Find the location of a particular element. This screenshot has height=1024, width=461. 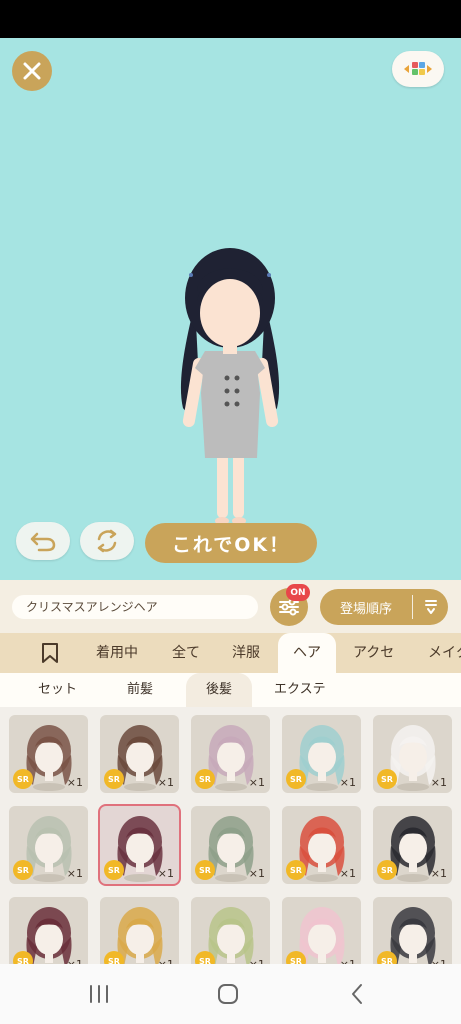

hair-subtabs: セット 前髪 後髪 エクステ is located at coordinates (230, 690).